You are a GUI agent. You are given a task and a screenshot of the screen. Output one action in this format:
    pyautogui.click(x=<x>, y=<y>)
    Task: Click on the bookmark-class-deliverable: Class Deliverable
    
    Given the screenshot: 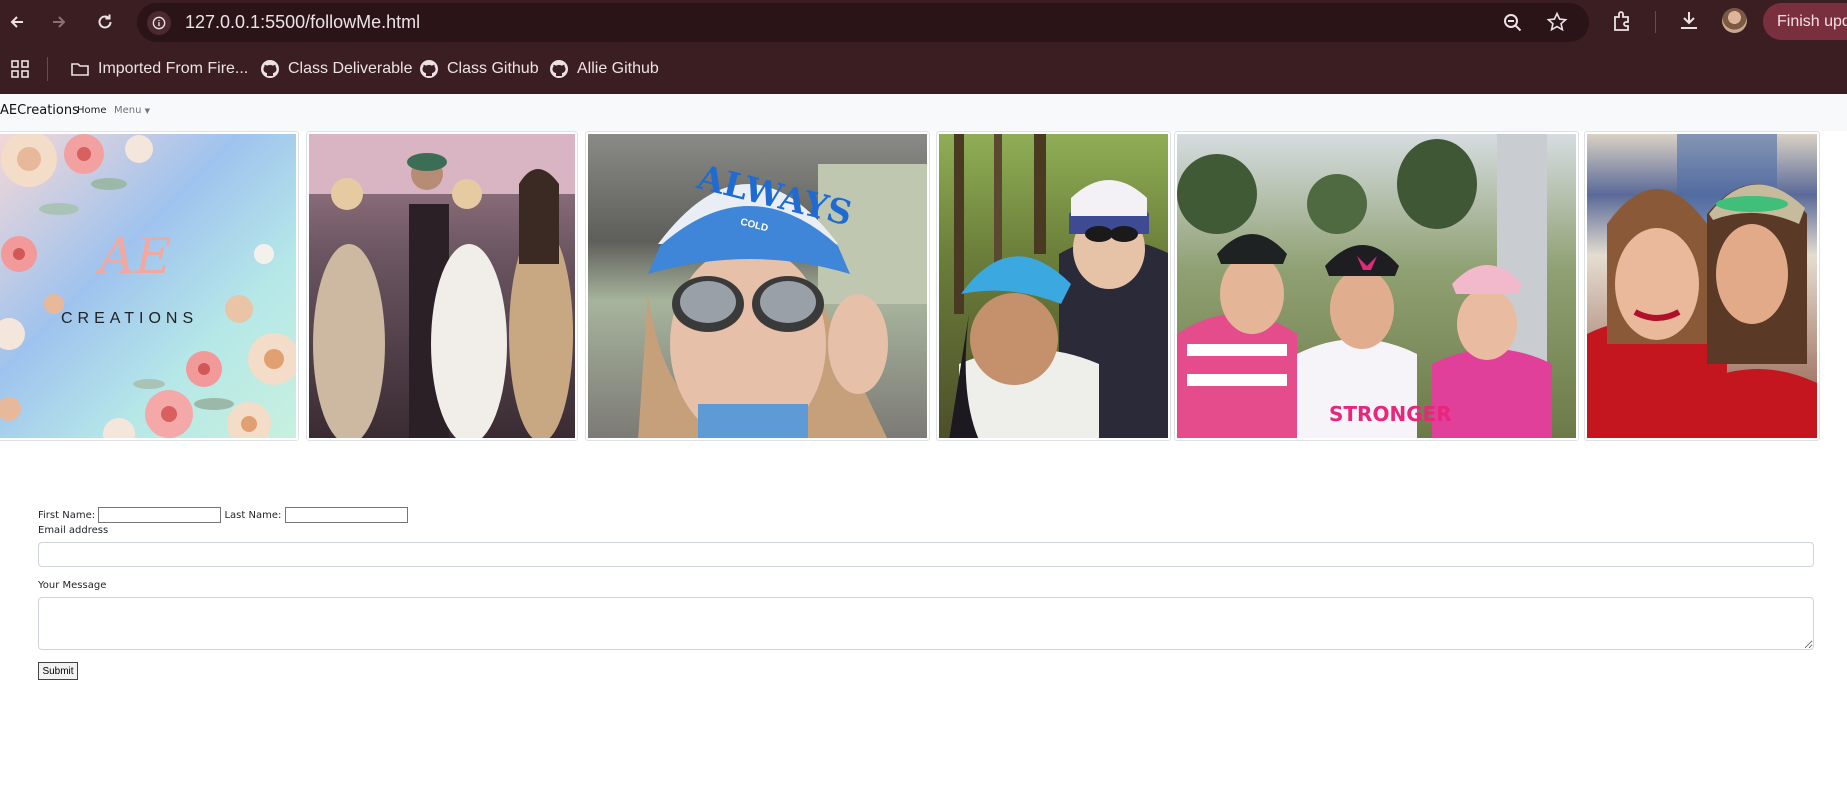 What is the action you would take?
    pyautogui.click(x=336, y=69)
    